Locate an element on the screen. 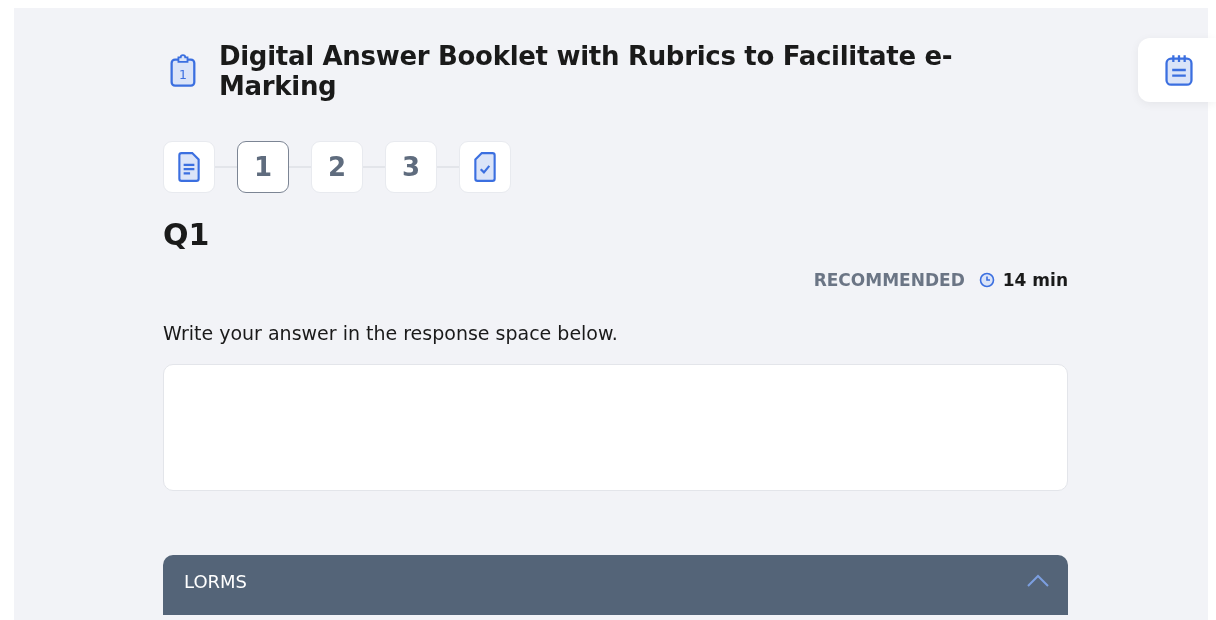 This screenshot has width=1216, height=620. question-step: 1 is located at coordinates (263, 167).